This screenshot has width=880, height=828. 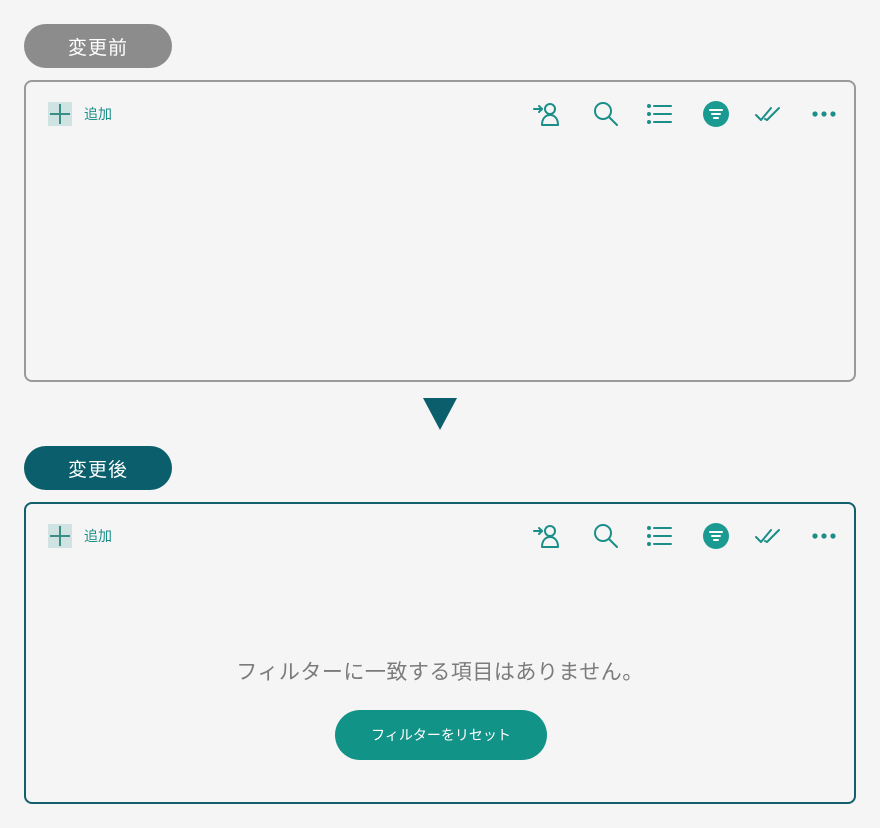 I want to click on after-toolbar: 追加, so click(x=440, y=536).